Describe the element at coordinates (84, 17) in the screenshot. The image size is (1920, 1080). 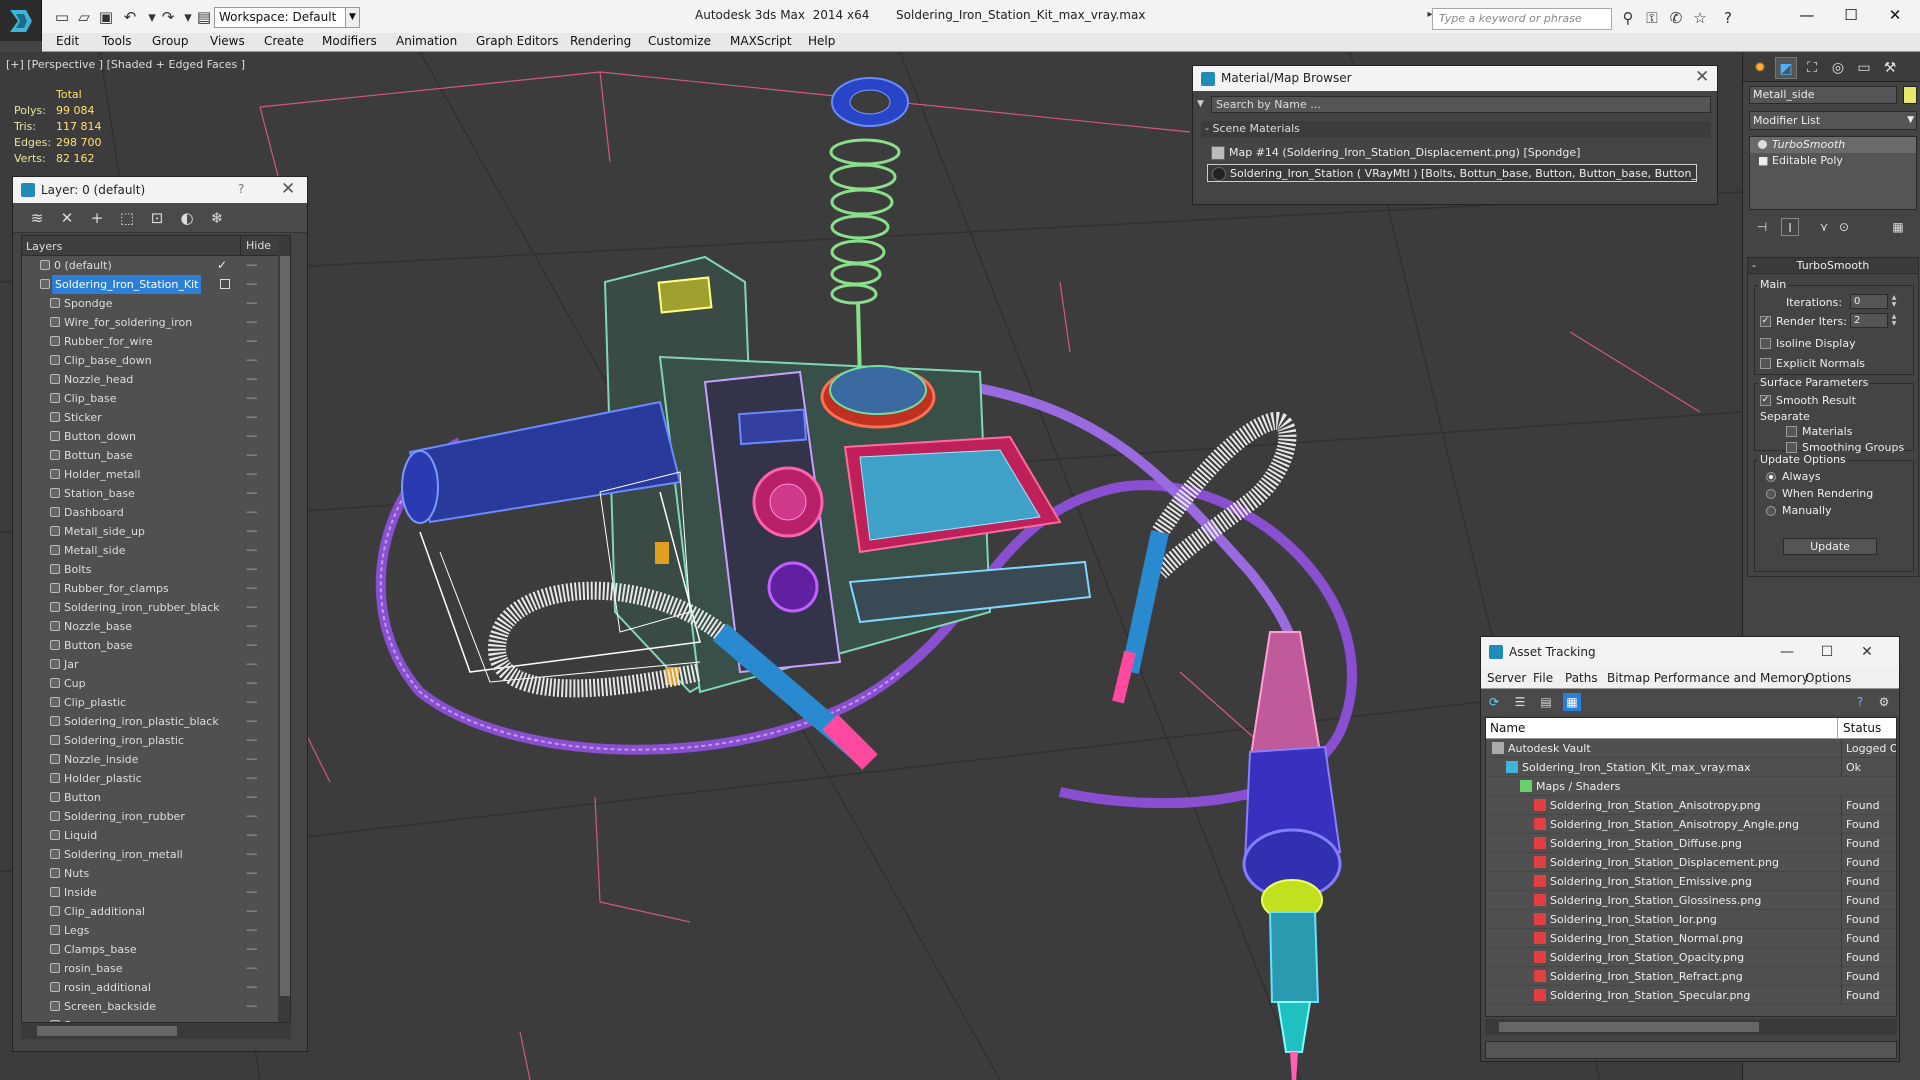
I see `open-file-icon: ▱` at that location.